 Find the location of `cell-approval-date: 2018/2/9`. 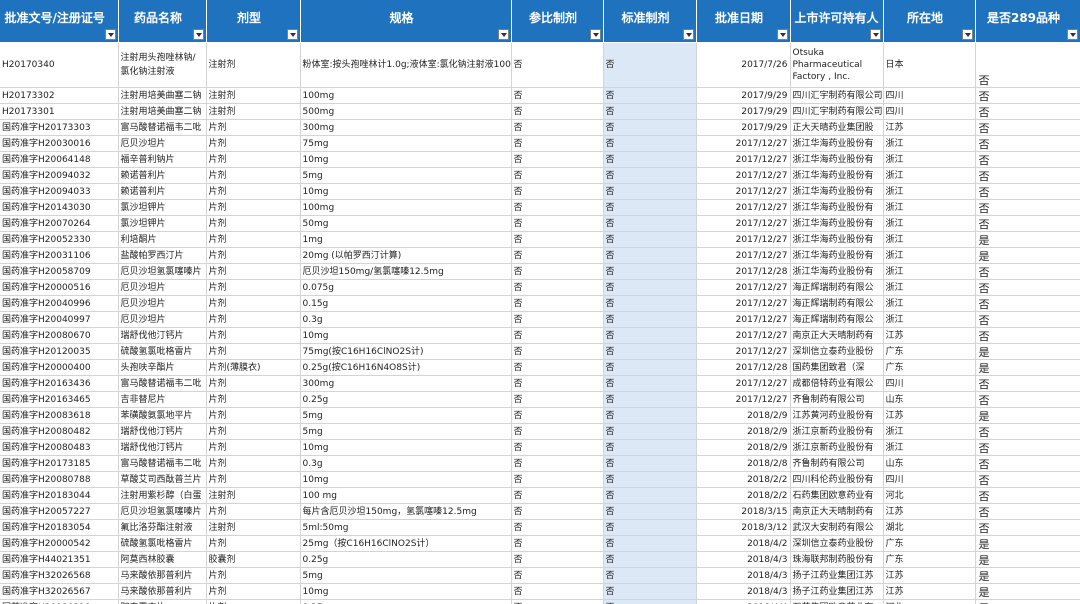

cell-approval-date: 2018/2/9 is located at coordinates (743, 415).